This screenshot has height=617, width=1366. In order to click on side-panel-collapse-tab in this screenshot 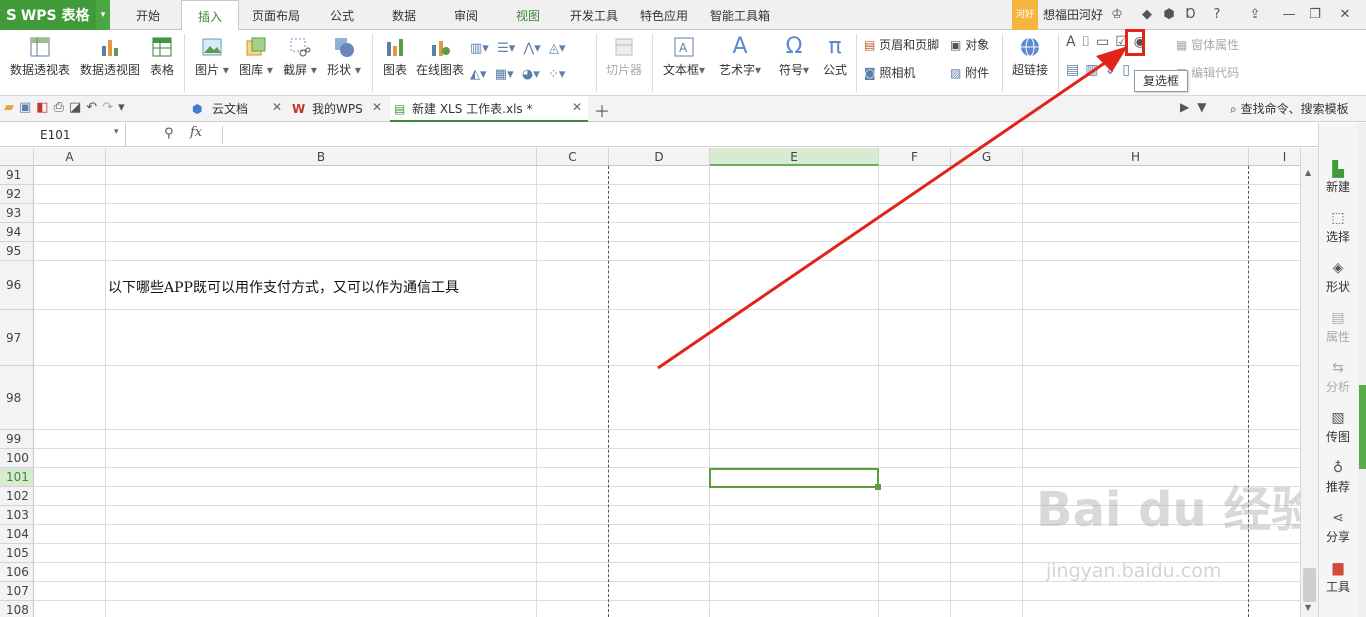, I will do `click(1362, 427)`.